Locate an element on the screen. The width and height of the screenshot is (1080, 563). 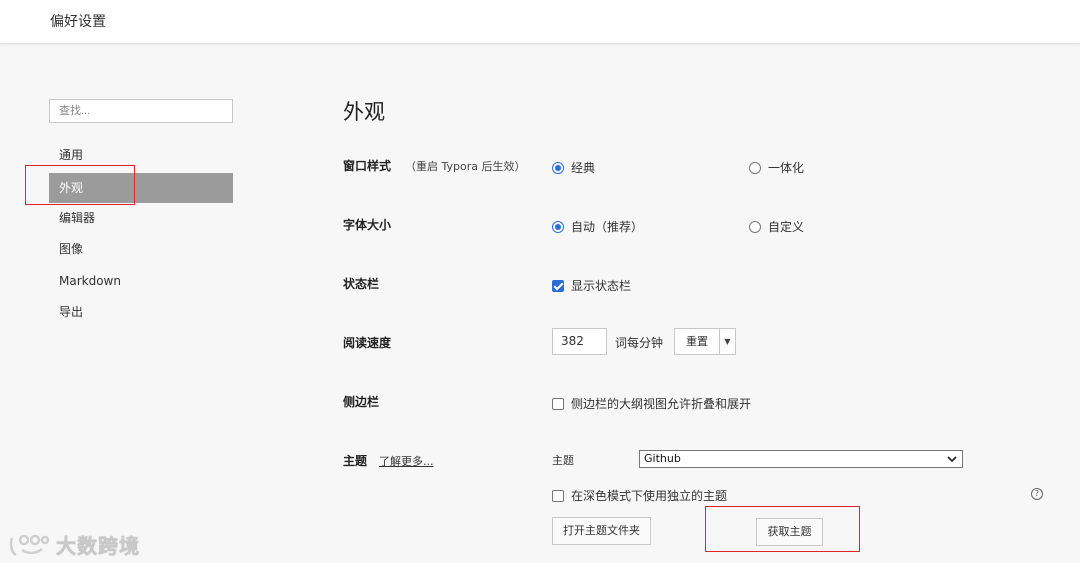
outline-collapse-checkbox: 侧边栏的大纲视图允许折叠和展开 is located at coordinates (651, 403).